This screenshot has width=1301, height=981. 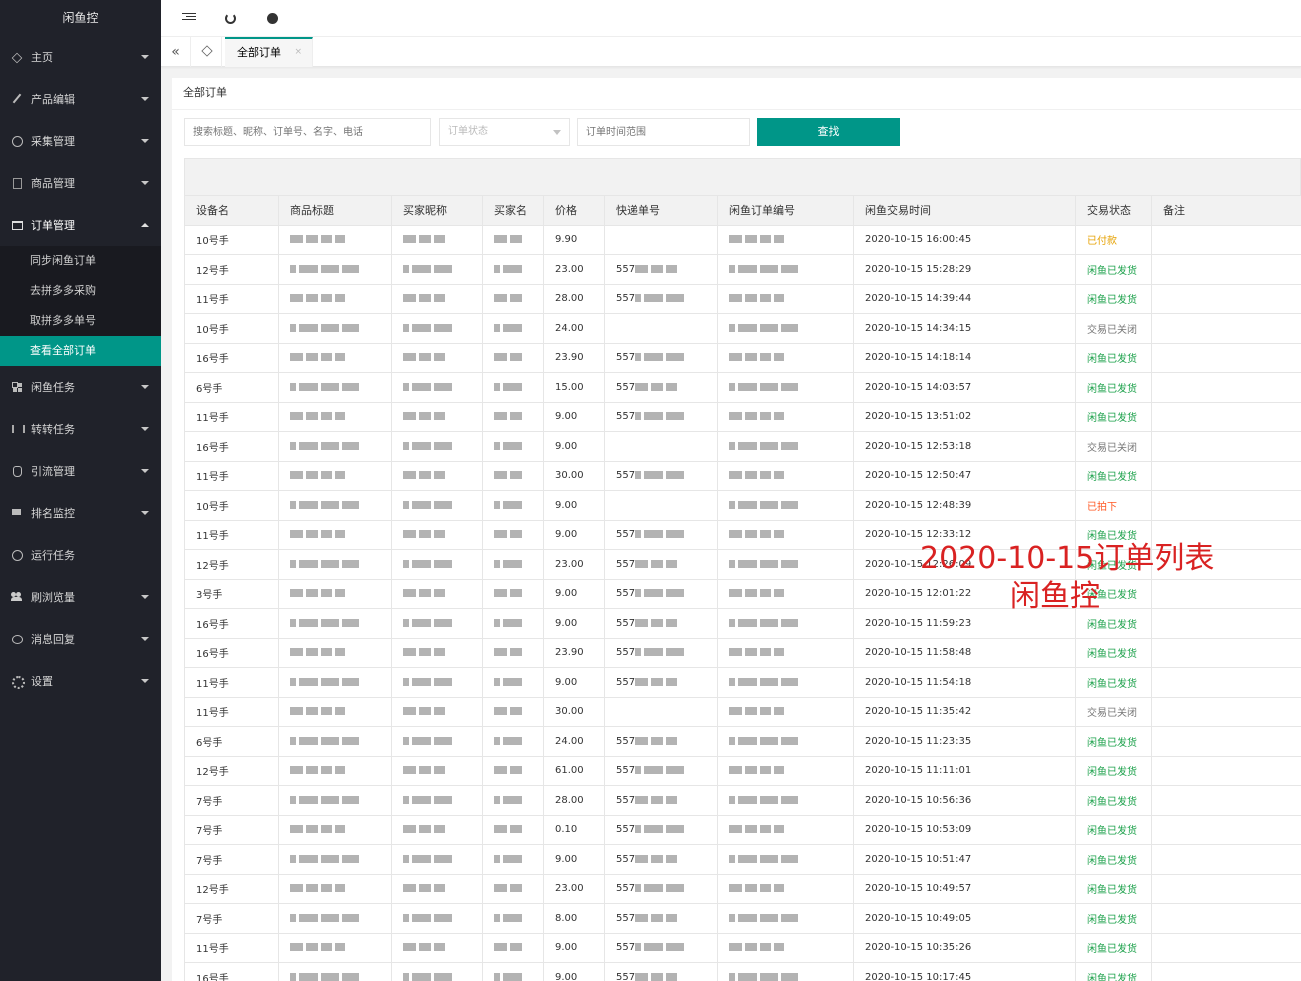 I want to click on table-row: 7号手 9.00 557 2020-10-15 10:51:47 闲鱼已发货, so click(x=742, y=859).